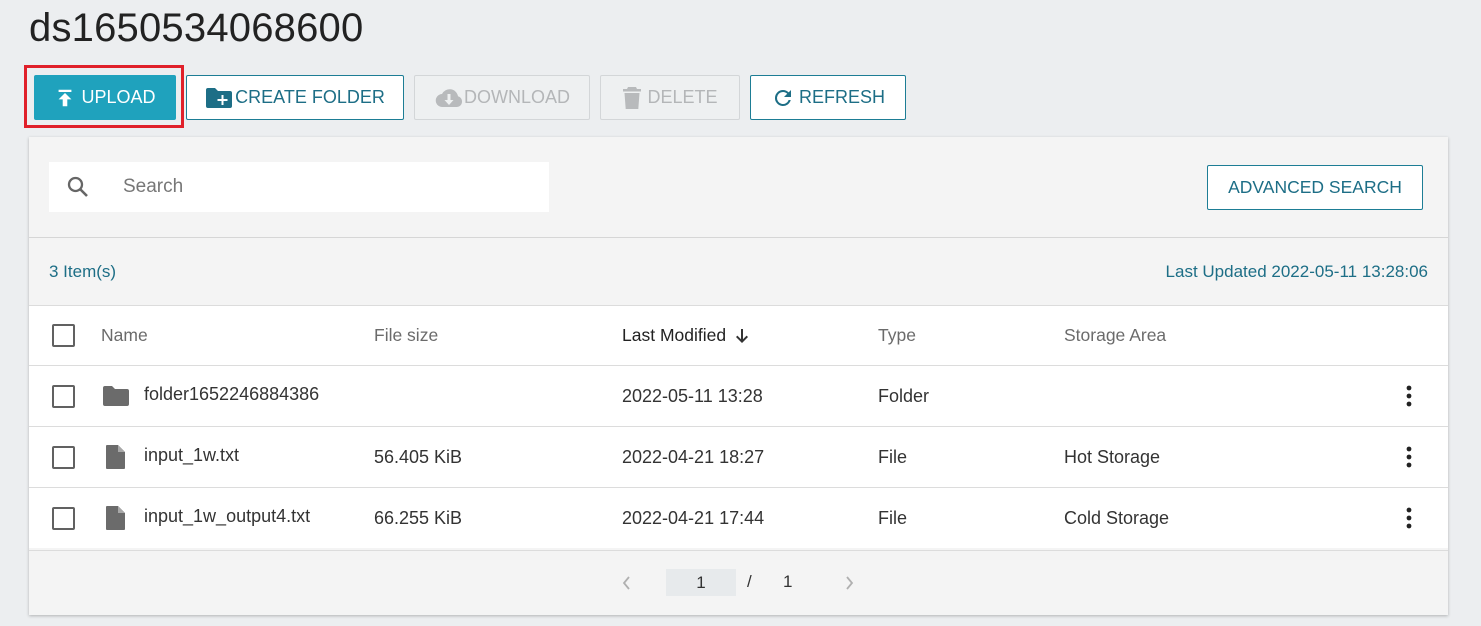  Describe the element at coordinates (65, 97) in the screenshot. I see `upload-icon` at that location.